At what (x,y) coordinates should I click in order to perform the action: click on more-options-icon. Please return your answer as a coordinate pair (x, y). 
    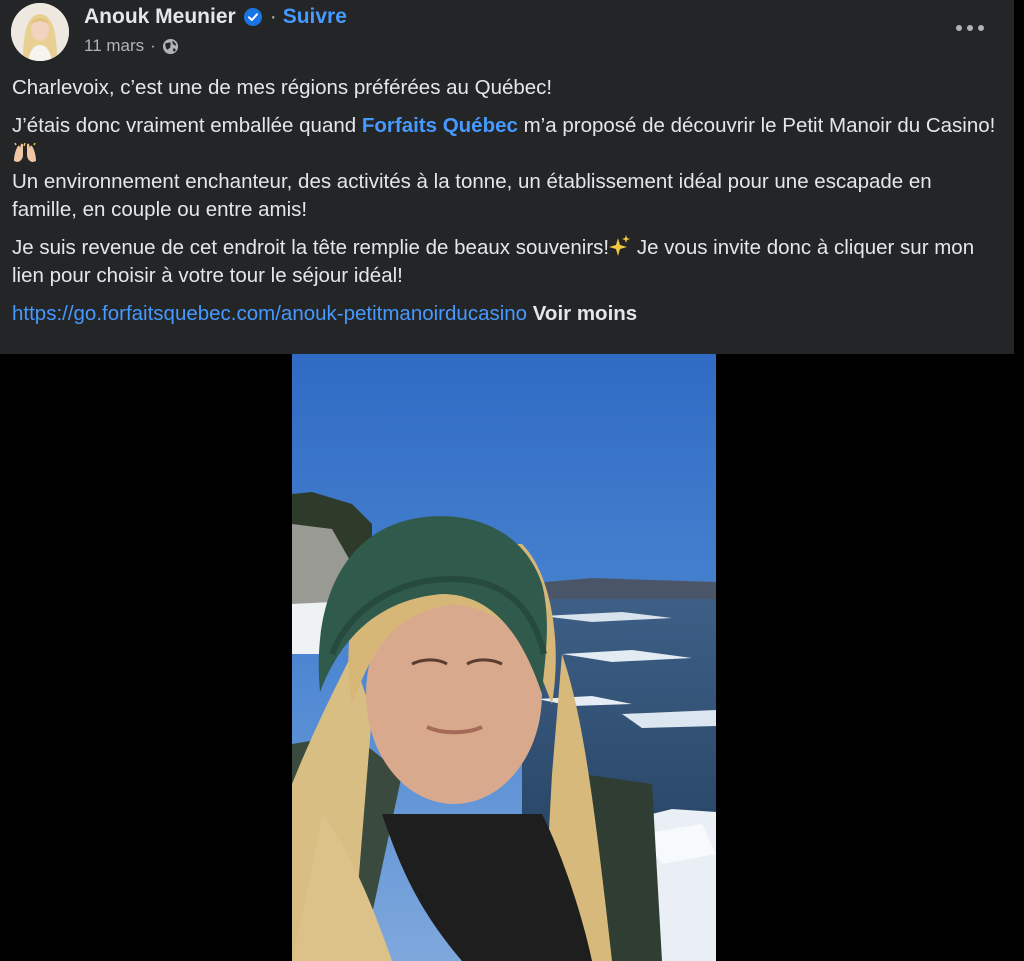
    Looking at the image, I should click on (970, 28).